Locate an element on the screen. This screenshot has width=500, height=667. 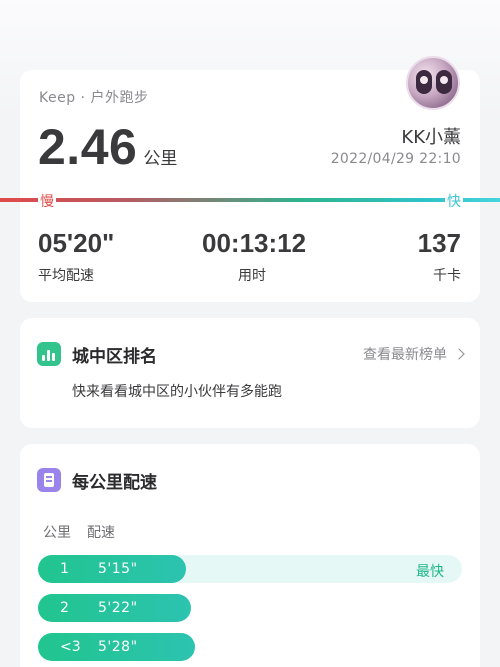
pace-gradient-bar is located at coordinates (250, 200).